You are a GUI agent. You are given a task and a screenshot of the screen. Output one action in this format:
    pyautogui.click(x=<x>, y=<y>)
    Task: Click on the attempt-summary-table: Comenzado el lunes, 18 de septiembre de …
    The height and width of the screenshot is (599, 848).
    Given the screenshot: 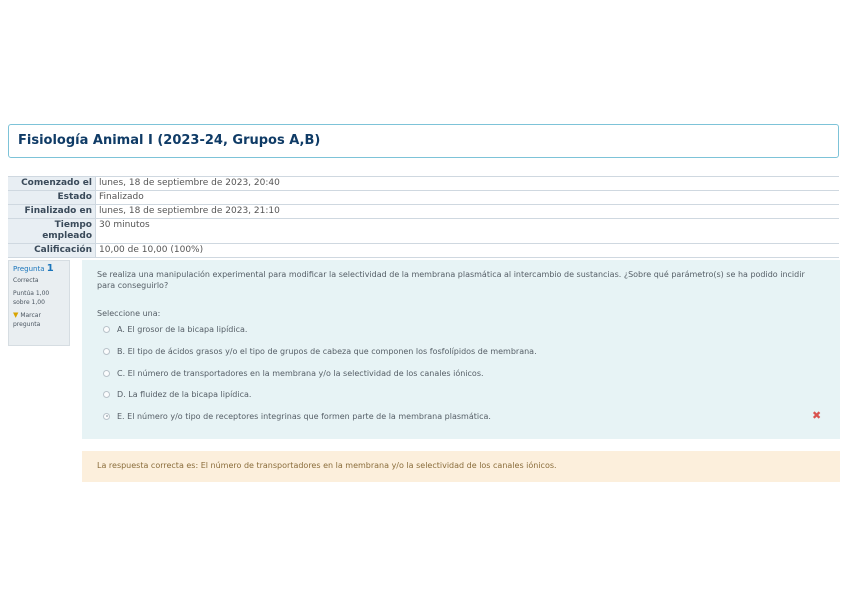 What is the action you would take?
    pyautogui.click(x=423, y=217)
    